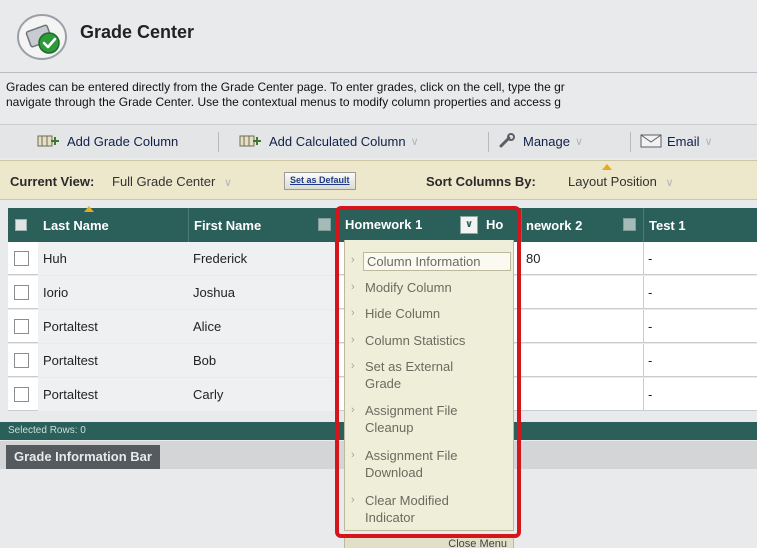 The height and width of the screenshot is (548, 757). What do you see at coordinates (320, 181) in the screenshot?
I see `set-as-default-button: Set as Default` at bounding box center [320, 181].